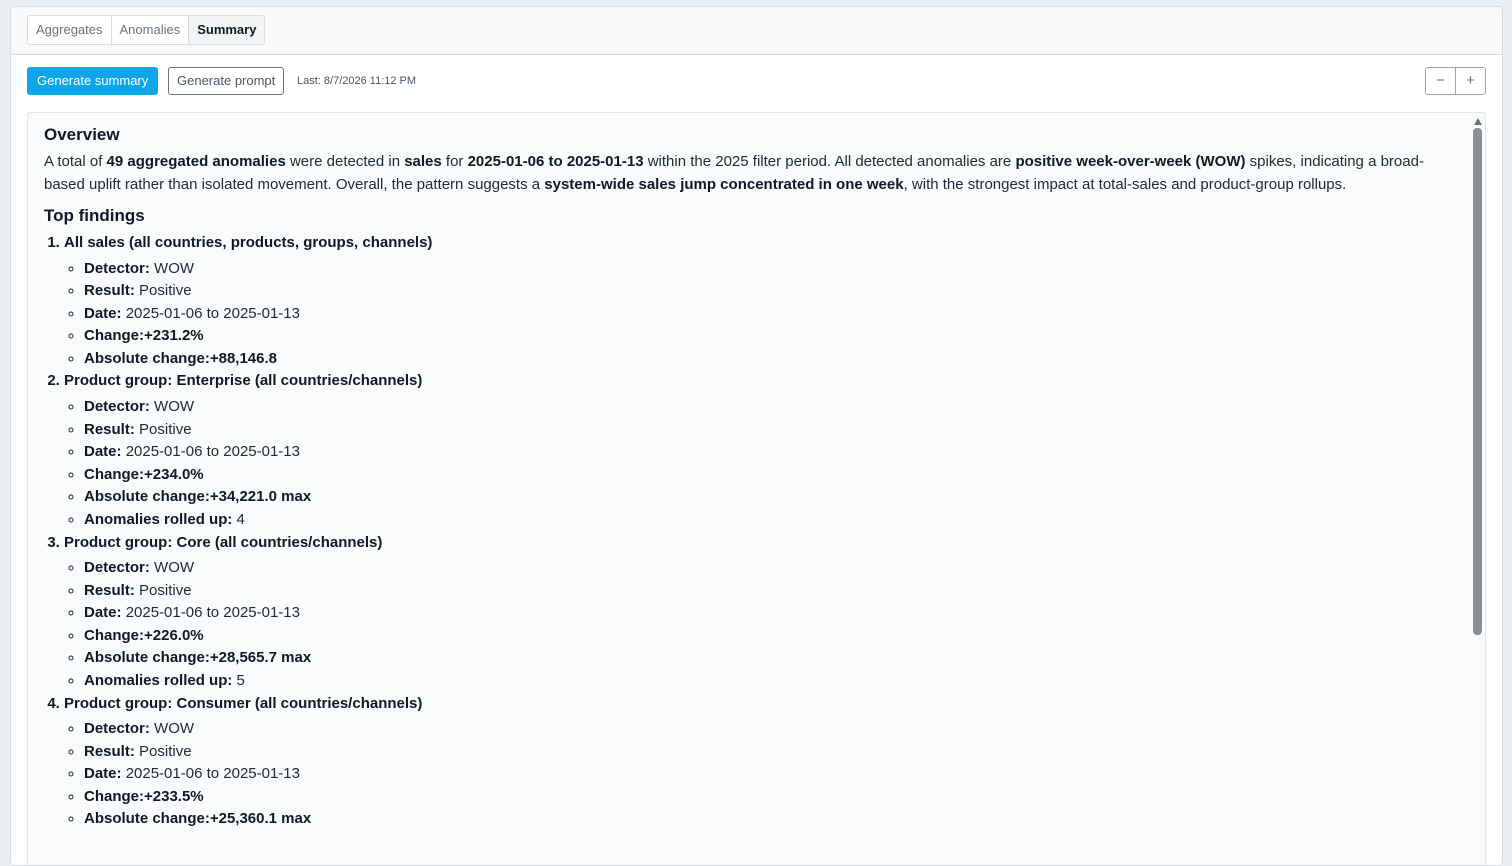 Image resolution: width=1512 pixels, height=866 pixels. I want to click on top-findings-heading: Top findings, so click(94, 215).